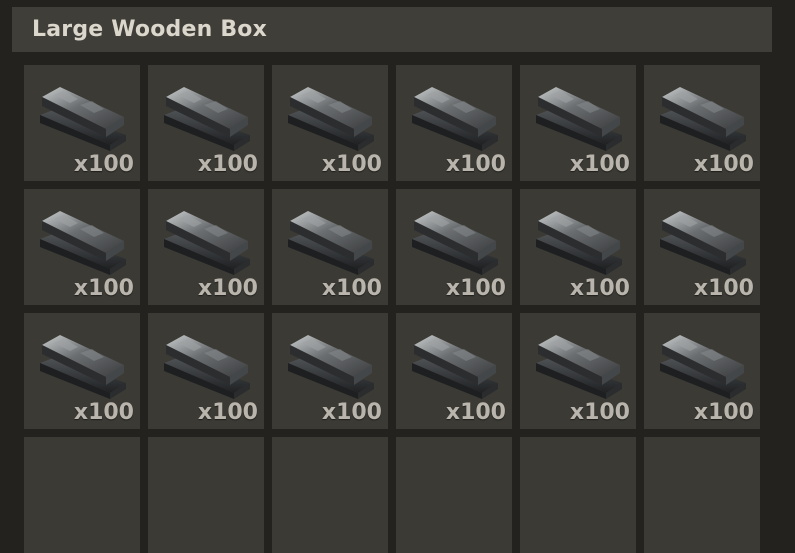 Image resolution: width=795 pixels, height=553 pixels. I want to click on container-title: Large Wooden Box, so click(150, 29).